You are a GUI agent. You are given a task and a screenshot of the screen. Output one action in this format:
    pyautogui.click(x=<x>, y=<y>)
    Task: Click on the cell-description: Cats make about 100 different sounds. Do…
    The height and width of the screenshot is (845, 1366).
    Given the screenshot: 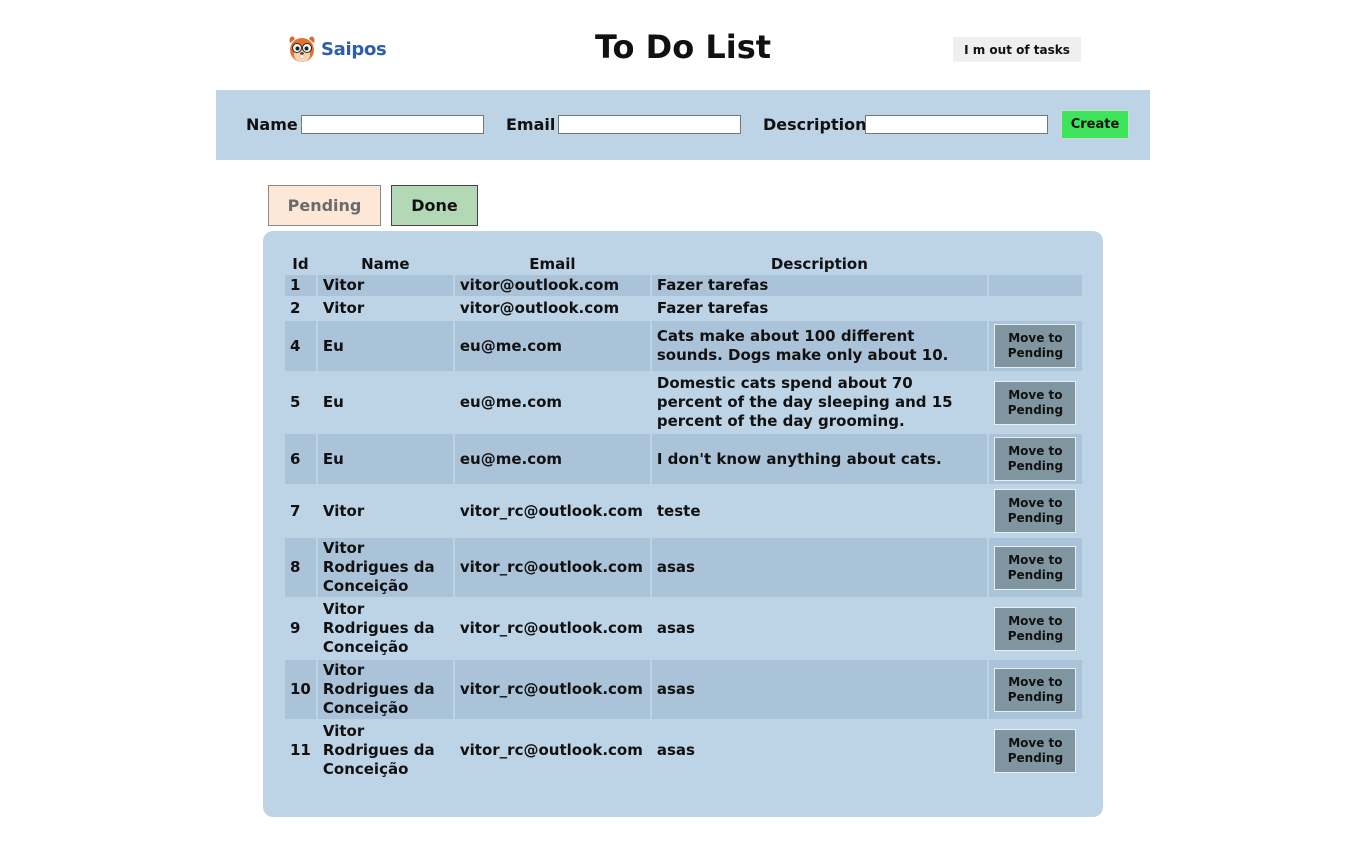 What is the action you would take?
    pyautogui.click(x=819, y=346)
    